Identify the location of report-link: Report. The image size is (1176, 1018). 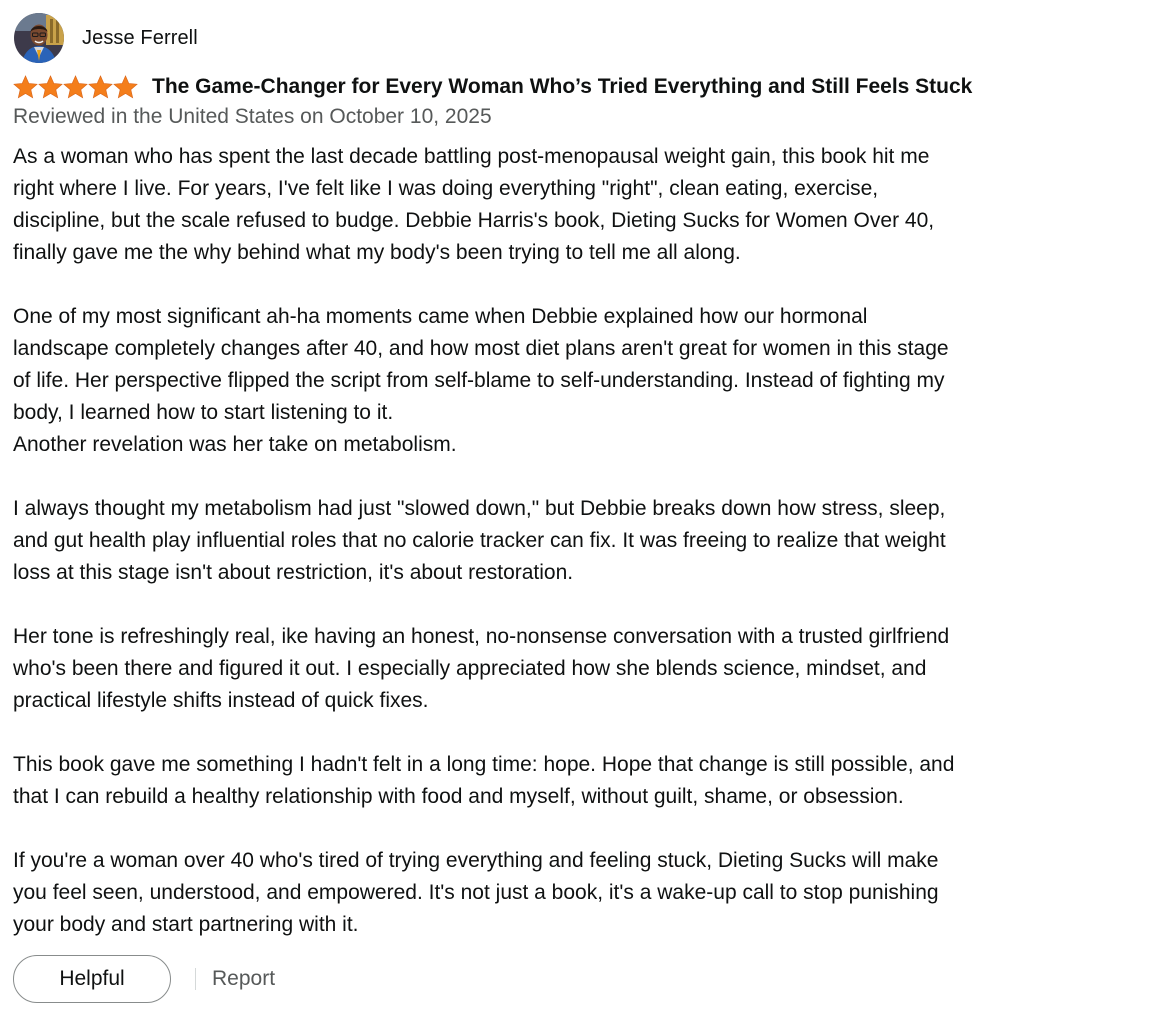
(243, 979).